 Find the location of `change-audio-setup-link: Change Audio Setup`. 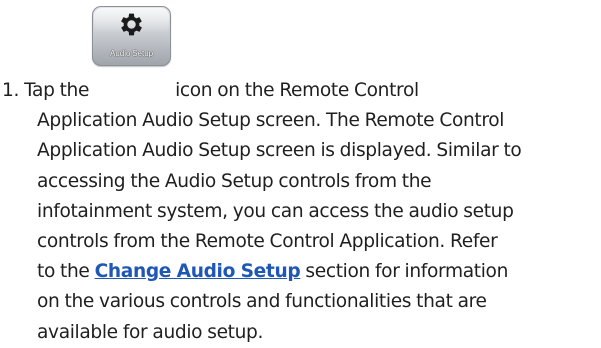

change-audio-setup-link: Change Audio Setup is located at coordinates (198, 271).